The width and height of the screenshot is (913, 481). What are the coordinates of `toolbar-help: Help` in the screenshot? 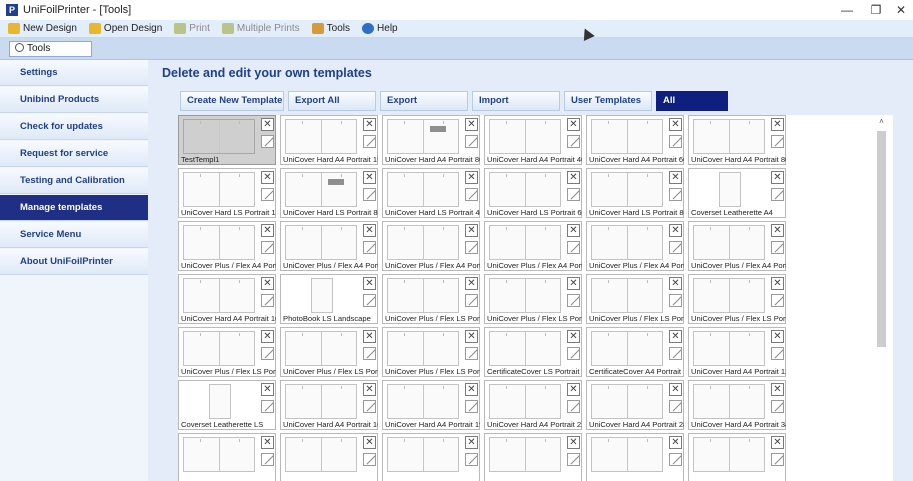 It's located at (380, 28).